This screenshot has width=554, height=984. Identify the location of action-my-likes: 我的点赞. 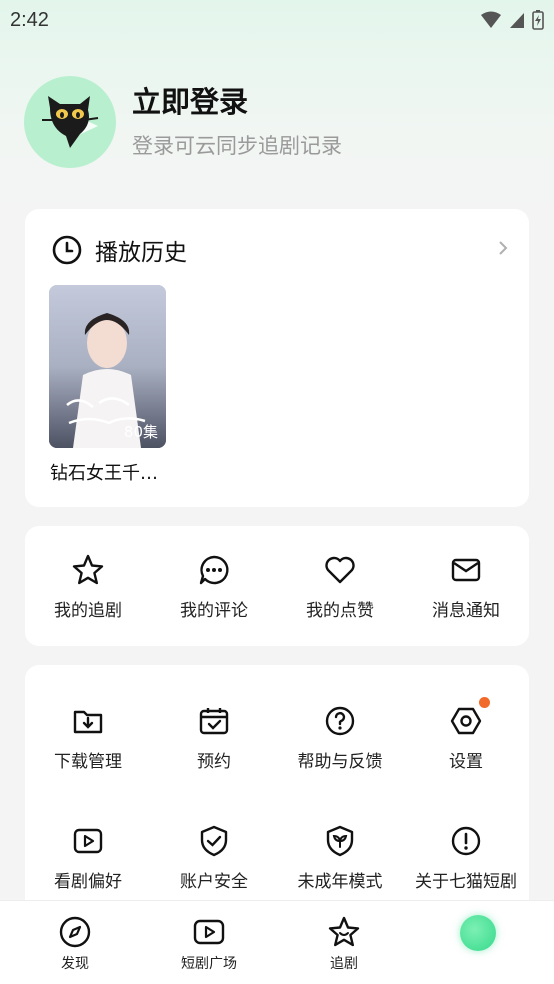
(340, 586).